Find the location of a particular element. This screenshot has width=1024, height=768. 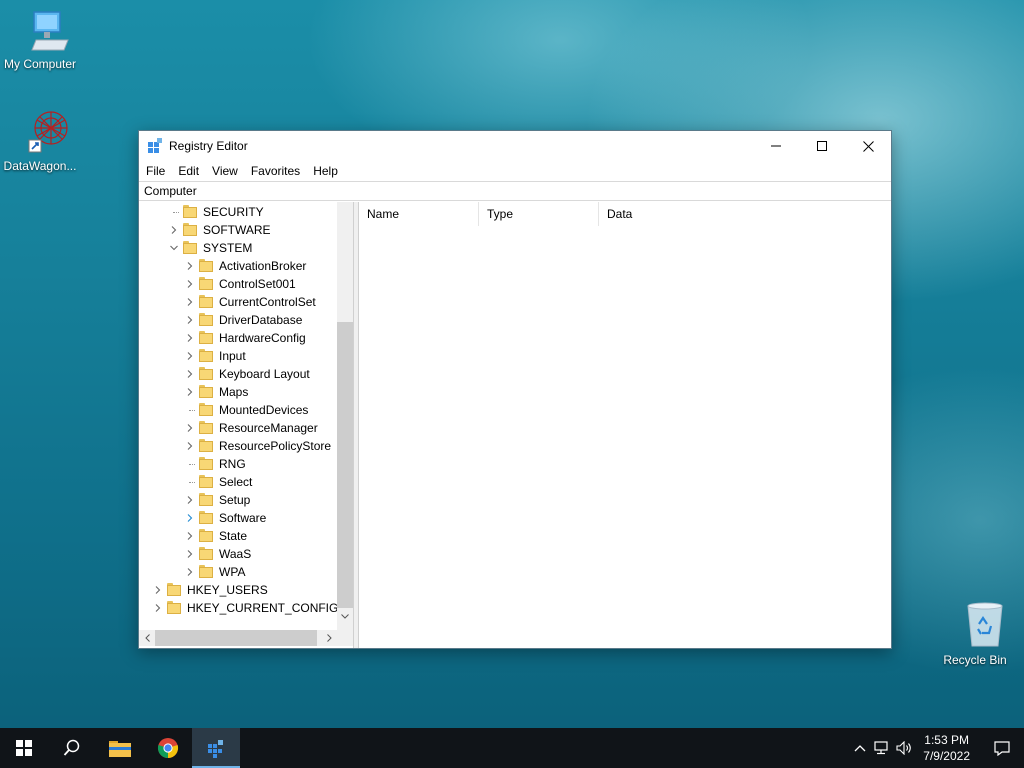

speaker-icon is located at coordinates (904, 748).